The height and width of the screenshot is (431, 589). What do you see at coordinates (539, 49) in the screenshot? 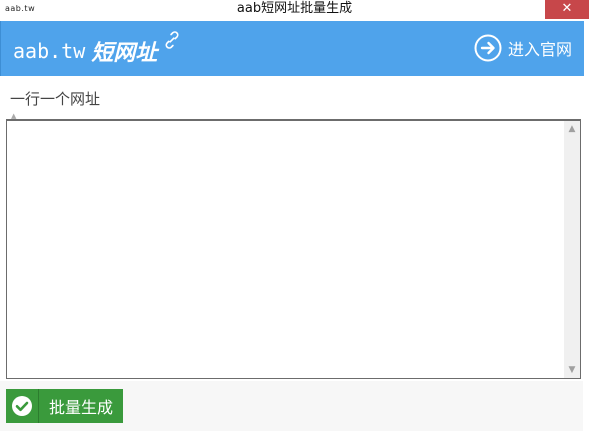
I see `enter-site-label: 进入官网` at bounding box center [539, 49].